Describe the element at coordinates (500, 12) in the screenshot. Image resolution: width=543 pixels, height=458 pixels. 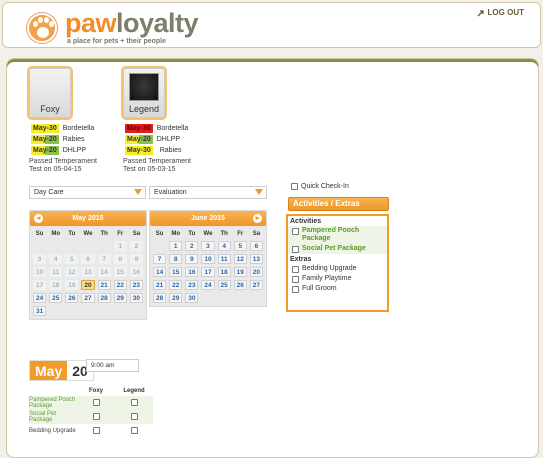
I see `logout-link: LOG OUT` at that location.